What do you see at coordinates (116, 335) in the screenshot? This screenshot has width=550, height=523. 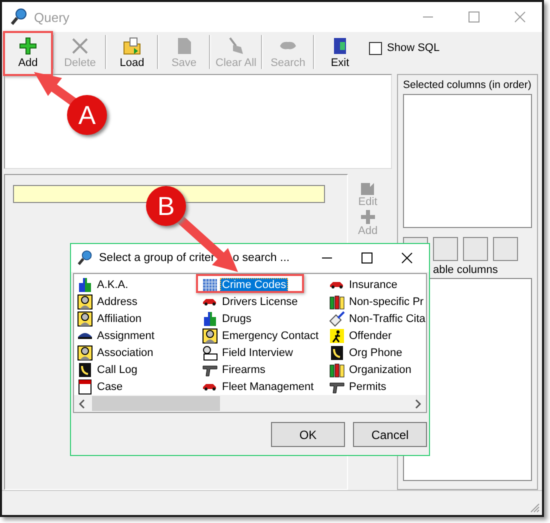 I see `list-item: Assignment` at bounding box center [116, 335].